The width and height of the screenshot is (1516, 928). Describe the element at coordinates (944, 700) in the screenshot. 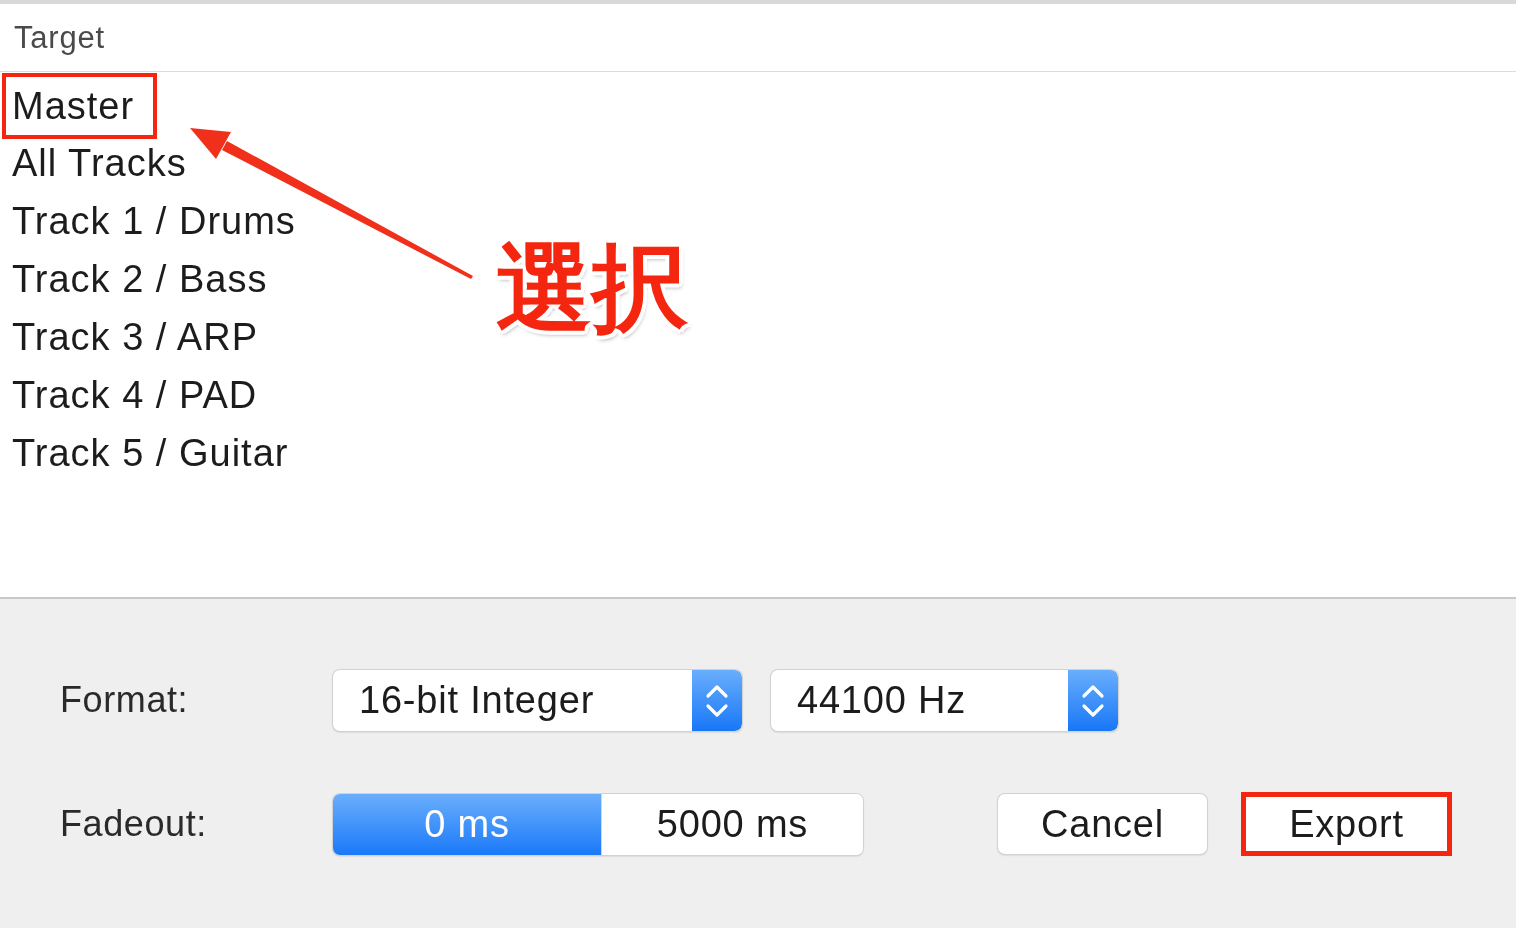

I see `popup-button: 44100 Hz` at that location.